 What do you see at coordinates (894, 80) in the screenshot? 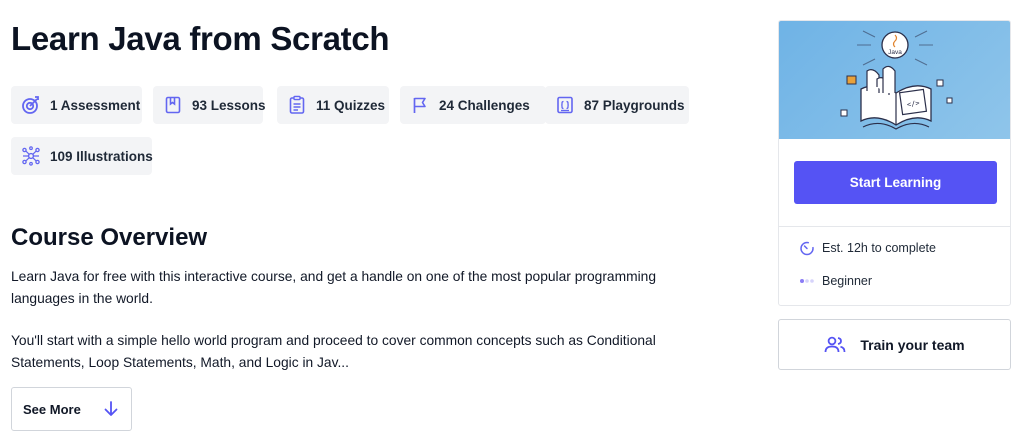
I see `course-hero-illustration: Java </>` at bounding box center [894, 80].